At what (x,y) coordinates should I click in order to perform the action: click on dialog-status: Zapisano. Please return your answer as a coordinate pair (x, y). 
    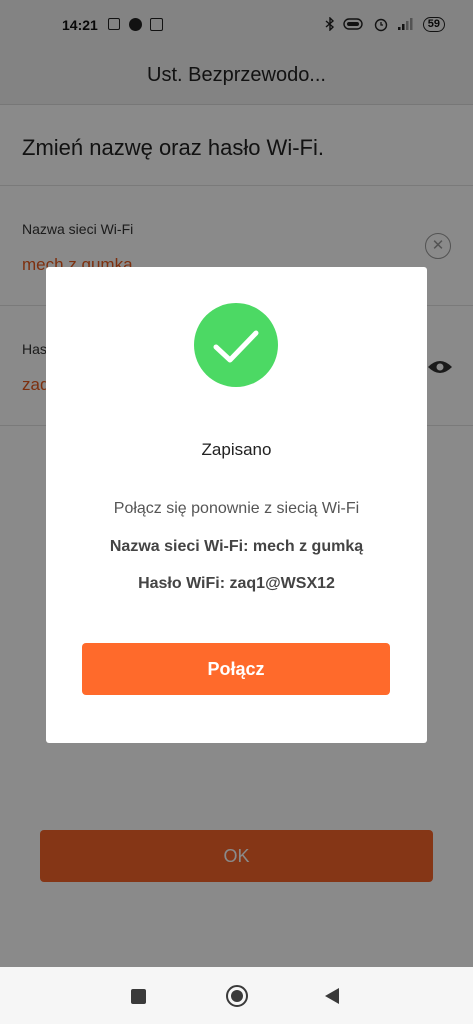
    Looking at the image, I should click on (236, 449).